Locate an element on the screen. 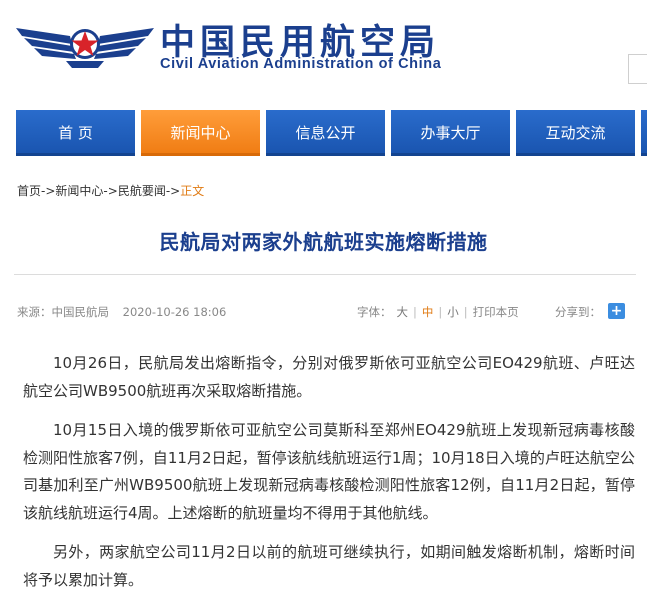 The width and height of the screenshot is (647, 606). site-title-en: Civil Aviation Administration of China is located at coordinates (301, 64).